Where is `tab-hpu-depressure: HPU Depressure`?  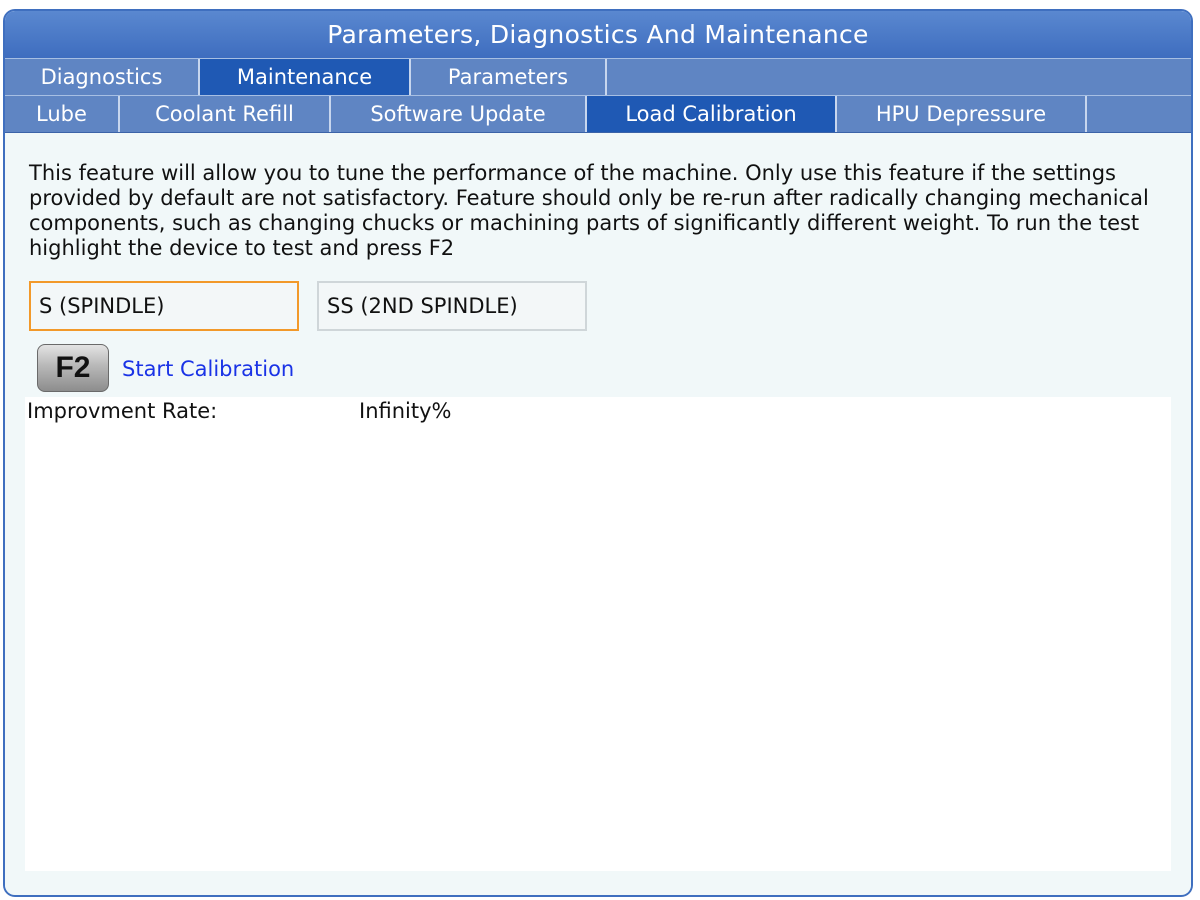
tab-hpu-depressure: HPU Depressure is located at coordinates (962, 114).